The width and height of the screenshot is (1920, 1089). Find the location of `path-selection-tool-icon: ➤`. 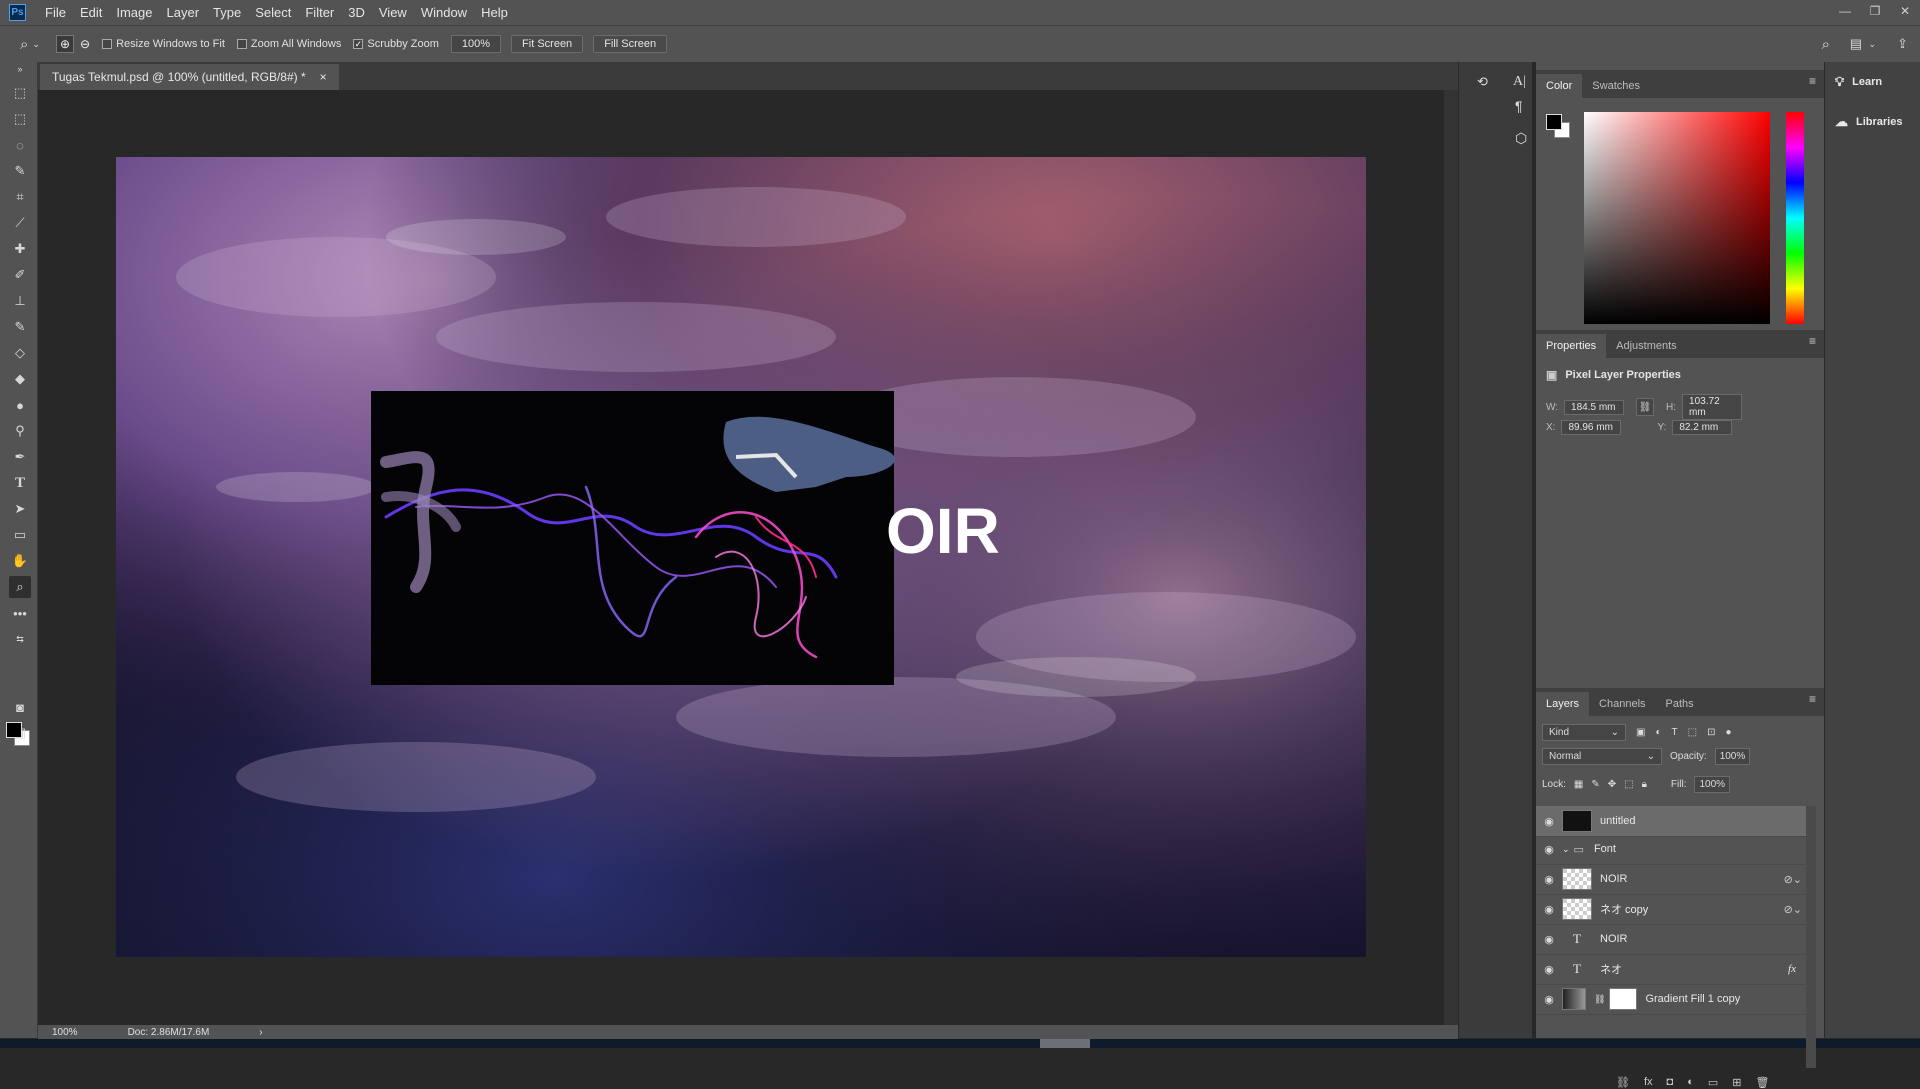

path-selection-tool-icon: ➤ is located at coordinates (20, 509).